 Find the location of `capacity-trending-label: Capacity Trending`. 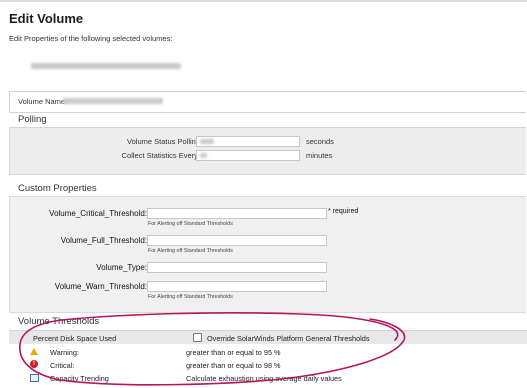

capacity-trending-label: Capacity Trending is located at coordinates (79, 378).